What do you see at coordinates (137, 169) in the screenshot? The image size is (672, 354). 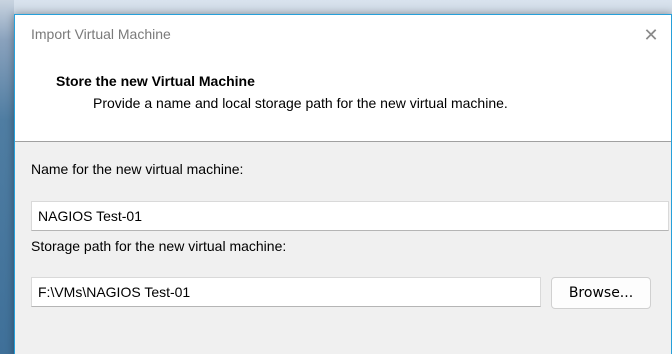 I see `vm-name-label: Name for the new virtual machine:` at bounding box center [137, 169].